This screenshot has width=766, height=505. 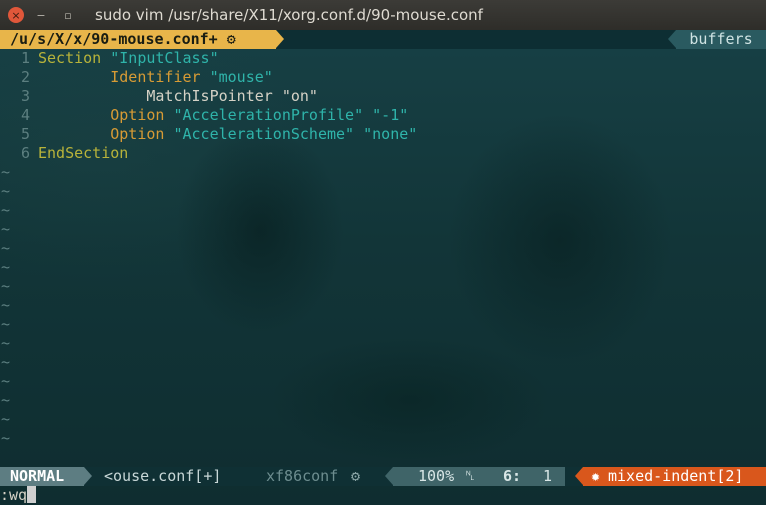 I want to click on line-content: EndSection, so click(x=83, y=153).